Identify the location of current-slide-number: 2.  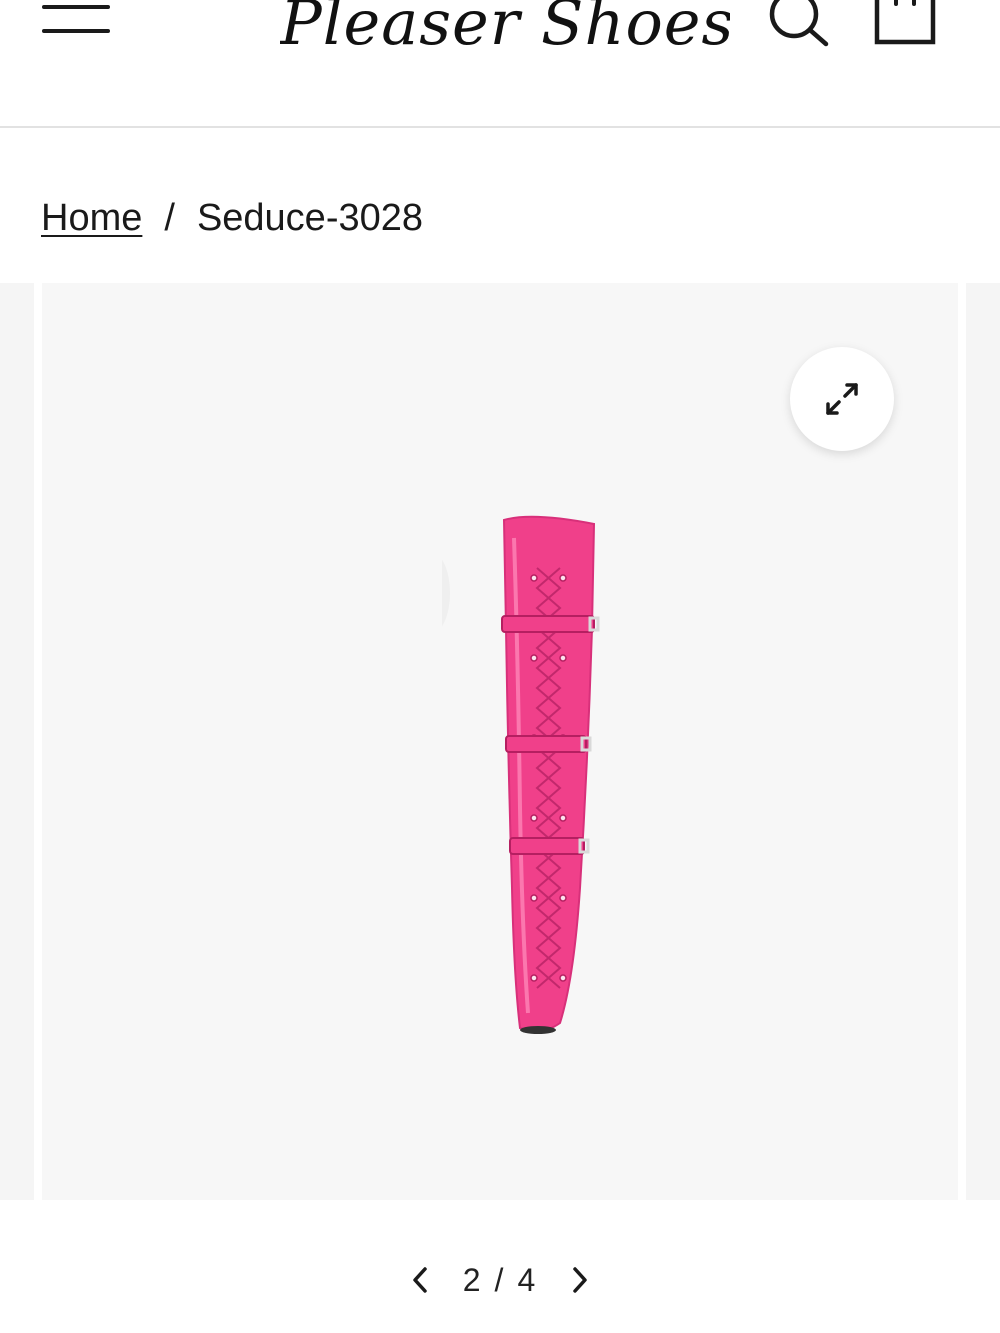
(472, 1279).